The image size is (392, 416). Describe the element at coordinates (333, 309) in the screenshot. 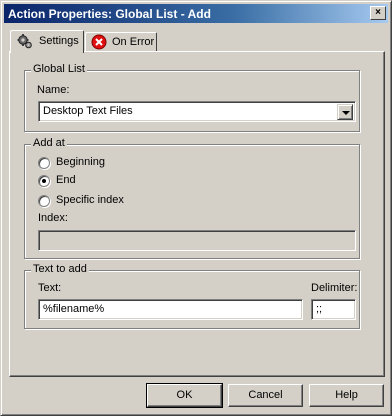

I see `delimiter-input: ;;` at that location.